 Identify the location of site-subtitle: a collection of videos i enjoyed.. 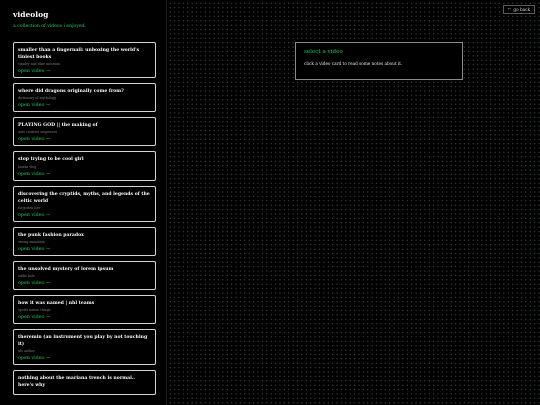
(50, 26).